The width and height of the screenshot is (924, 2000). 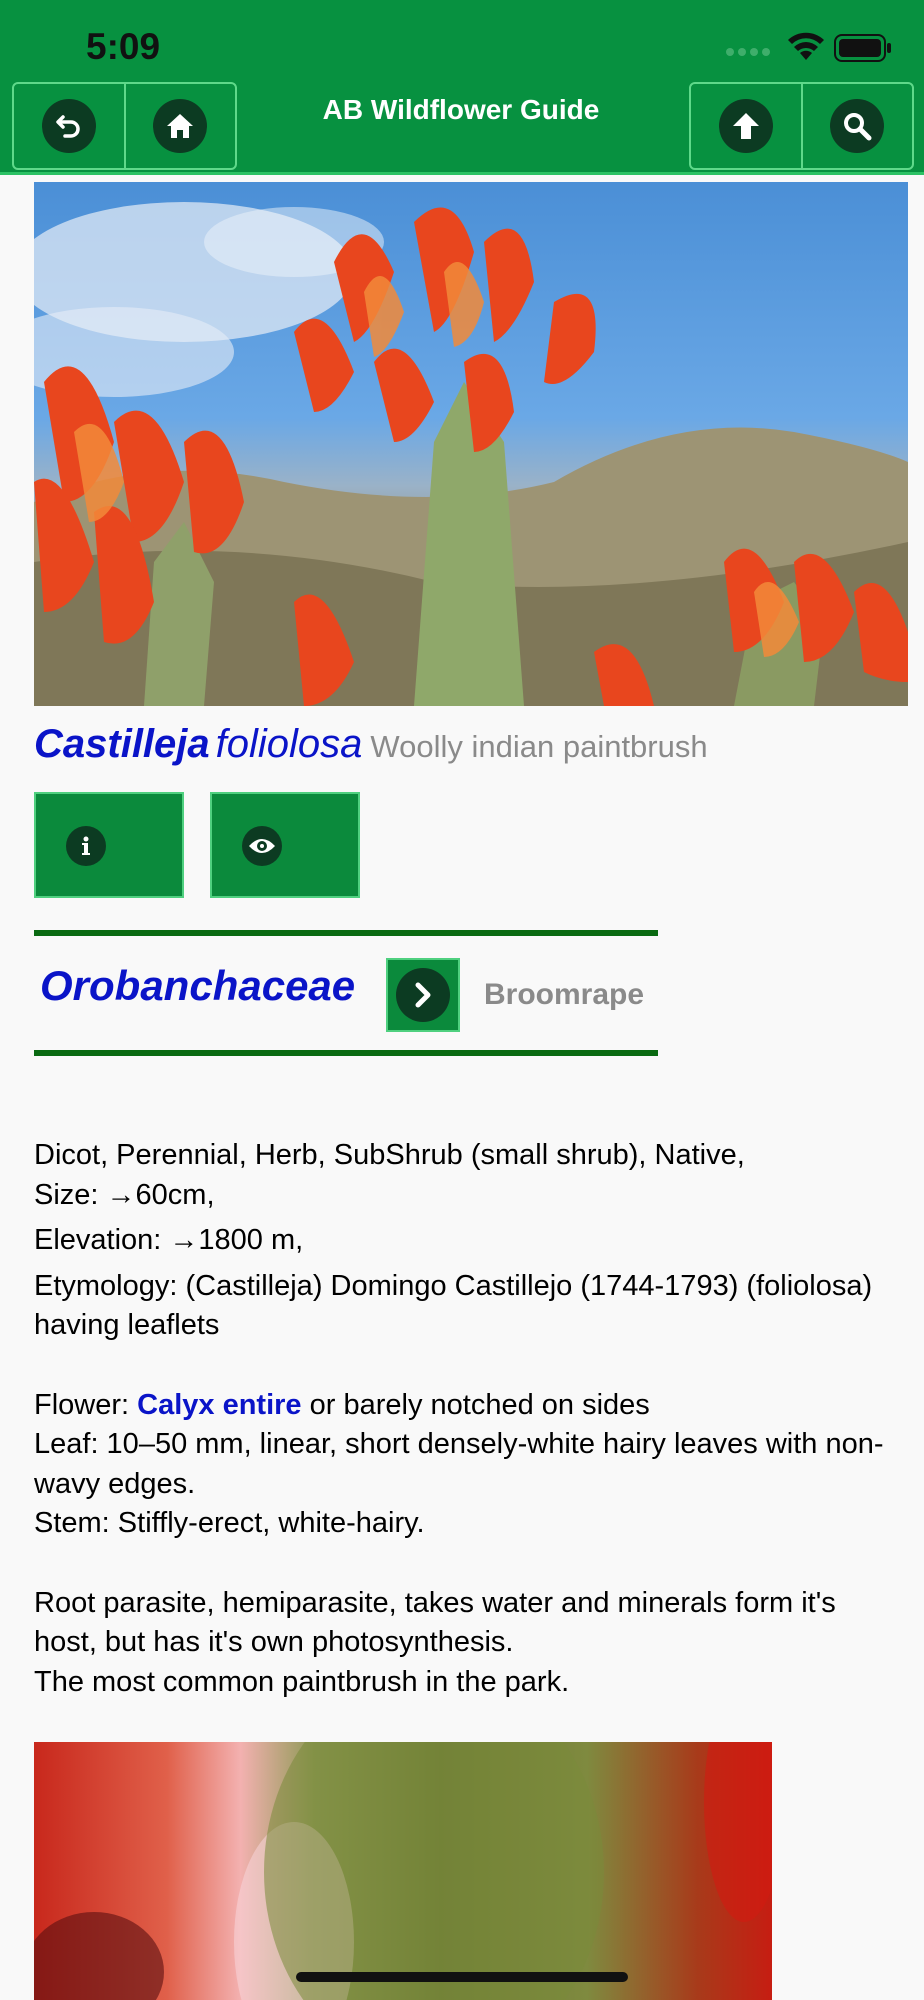 I want to click on status-time: 5:09, so click(x=123, y=46).